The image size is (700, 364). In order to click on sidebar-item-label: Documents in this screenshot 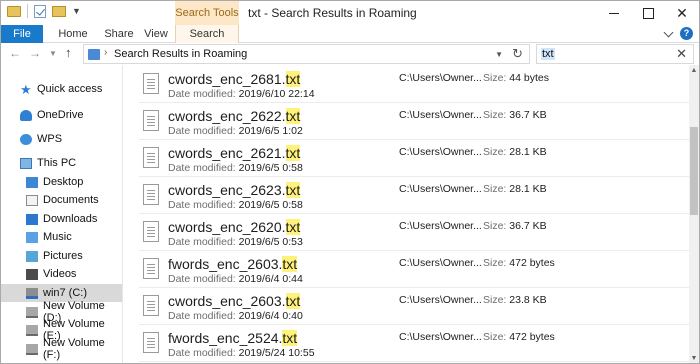, I will do `click(71, 200)`.